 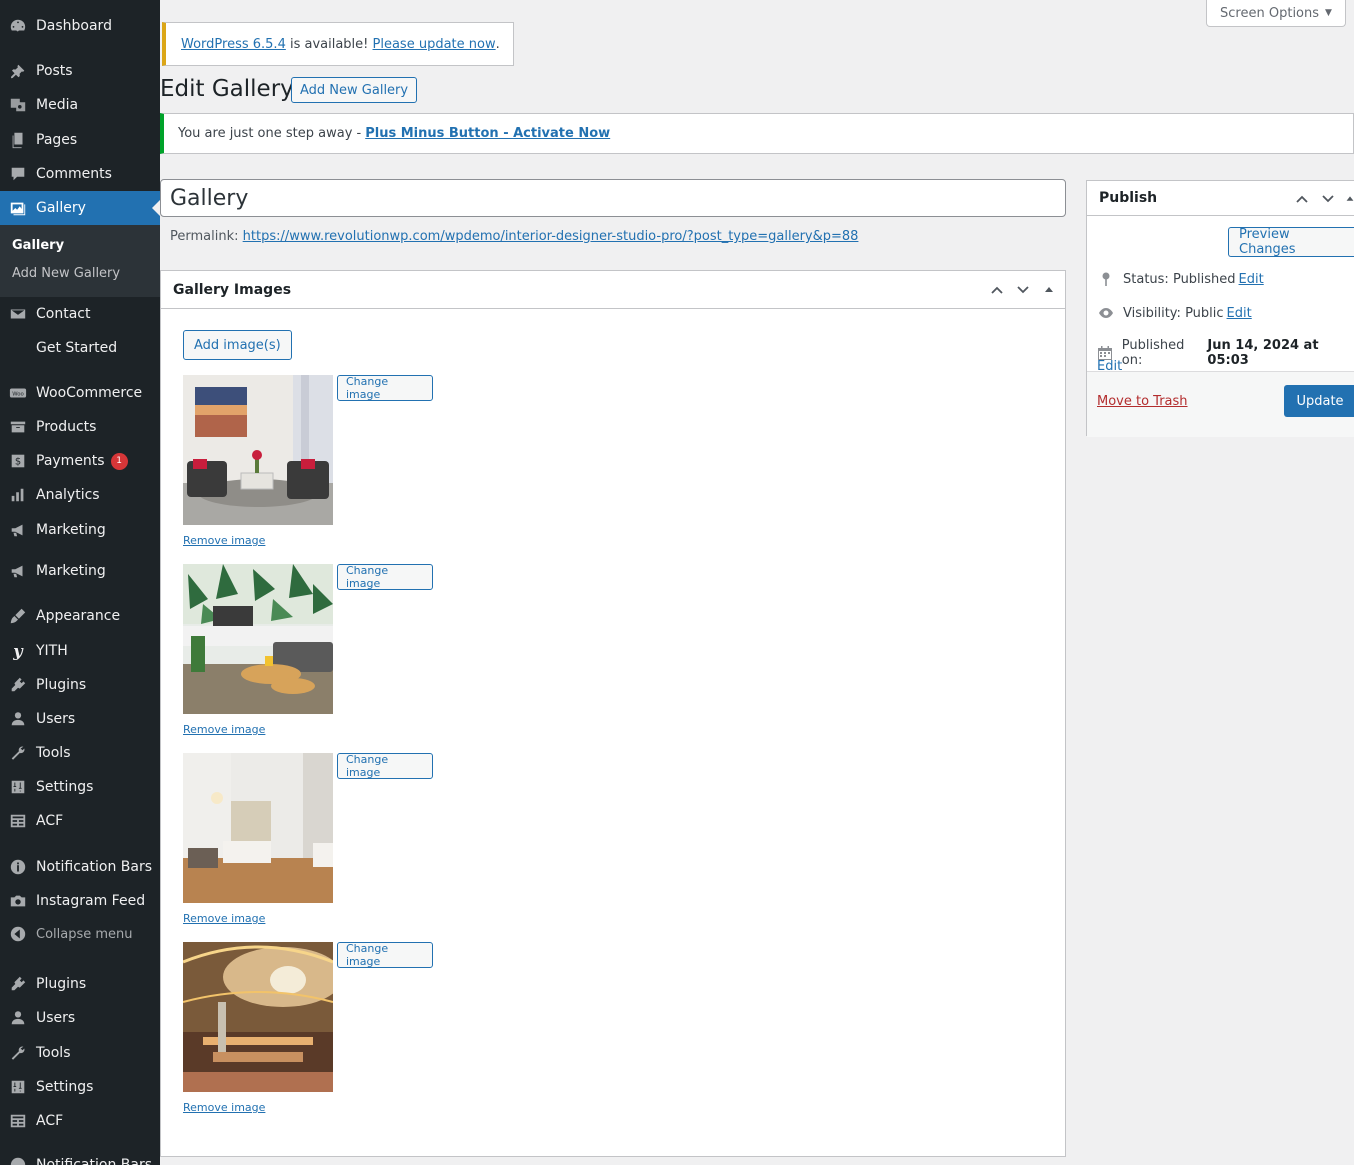 I want to click on sidebar-item-acf-2: ACF, so click(x=80, y=1121).